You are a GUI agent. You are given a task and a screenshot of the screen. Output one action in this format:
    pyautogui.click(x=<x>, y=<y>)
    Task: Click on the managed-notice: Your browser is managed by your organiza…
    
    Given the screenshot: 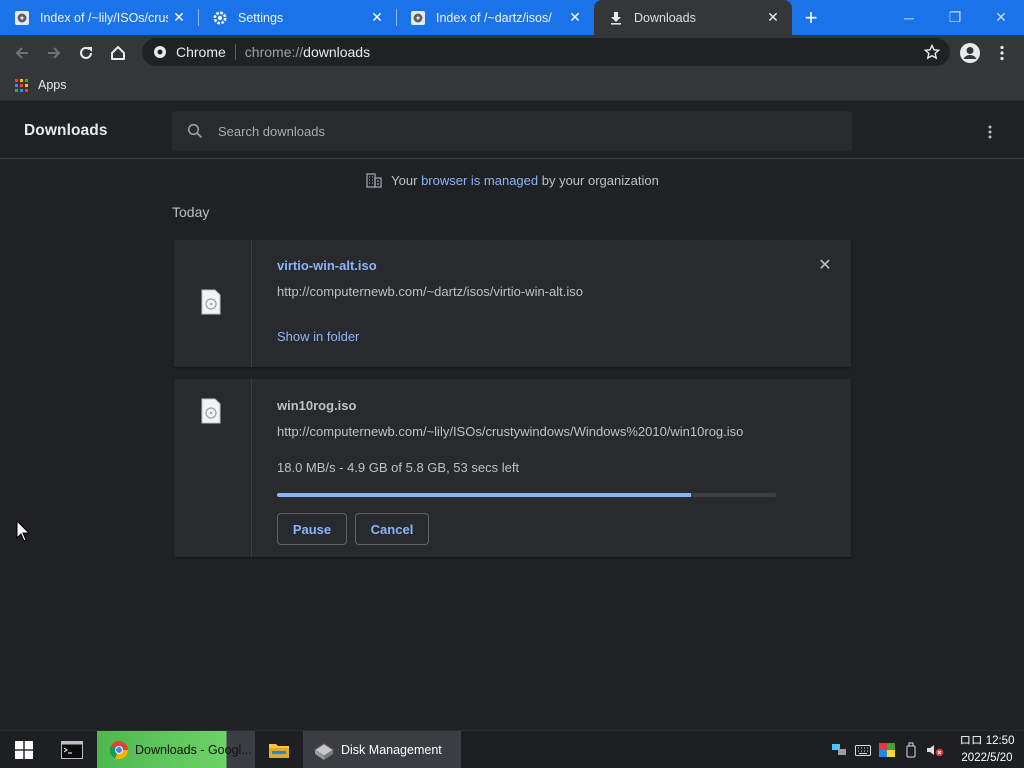 What is the action you would take?
    pyautogui.click(x=512, y=180)
    